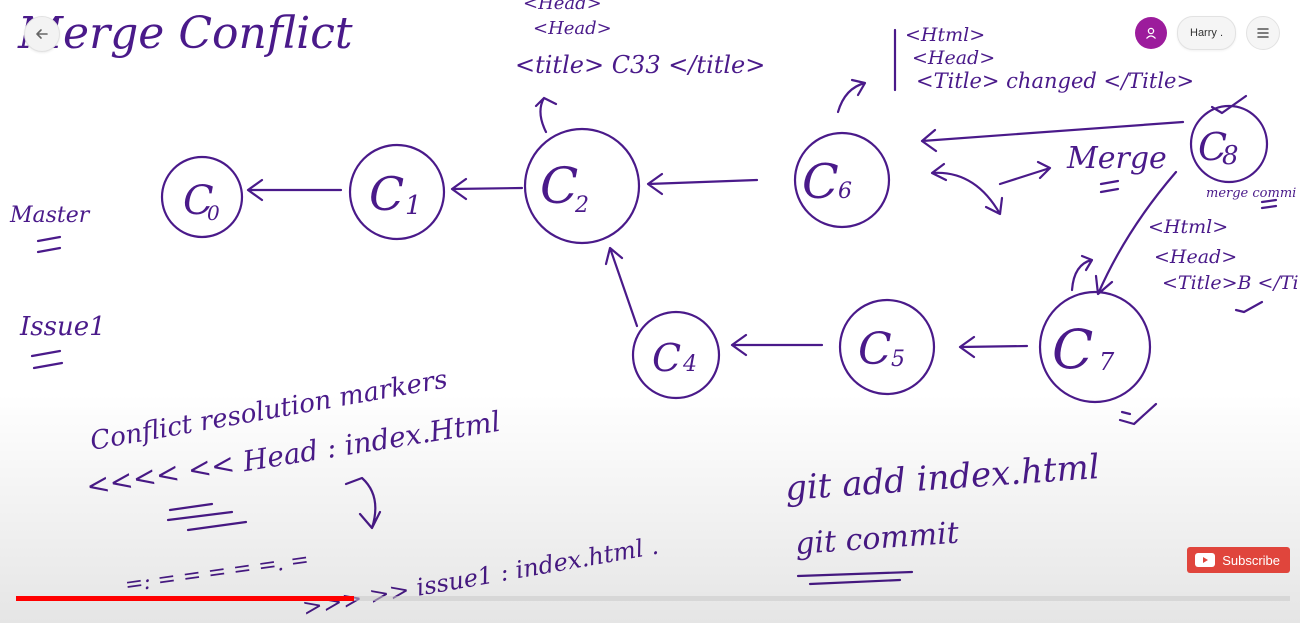  I want to click on svg-text: 6, so click(845, 191).